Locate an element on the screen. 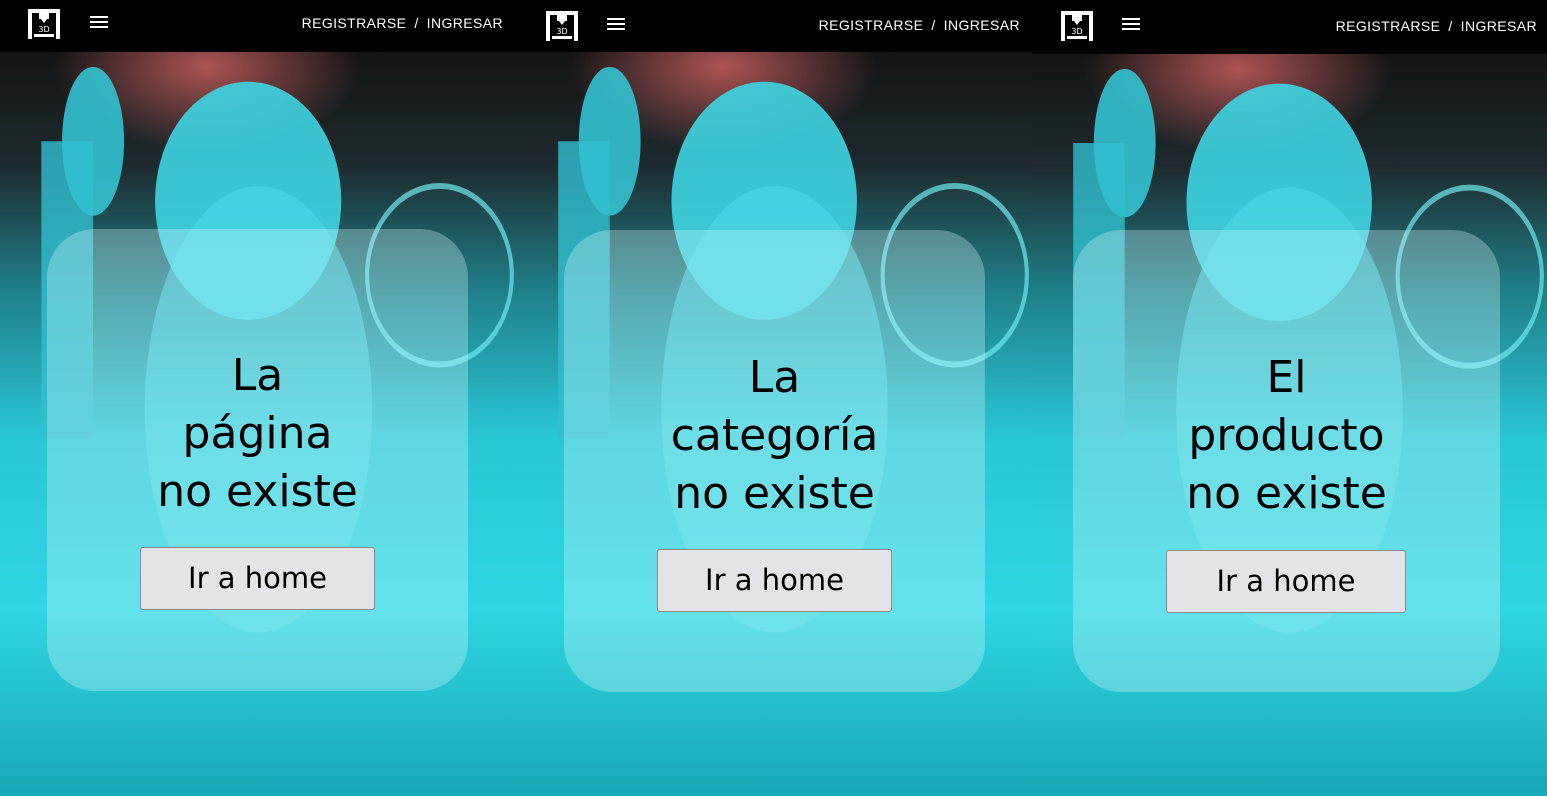 The height and width of the screenshot is (796, 1547). error-message-line-2: categoría is located at coordinates (774, 435).